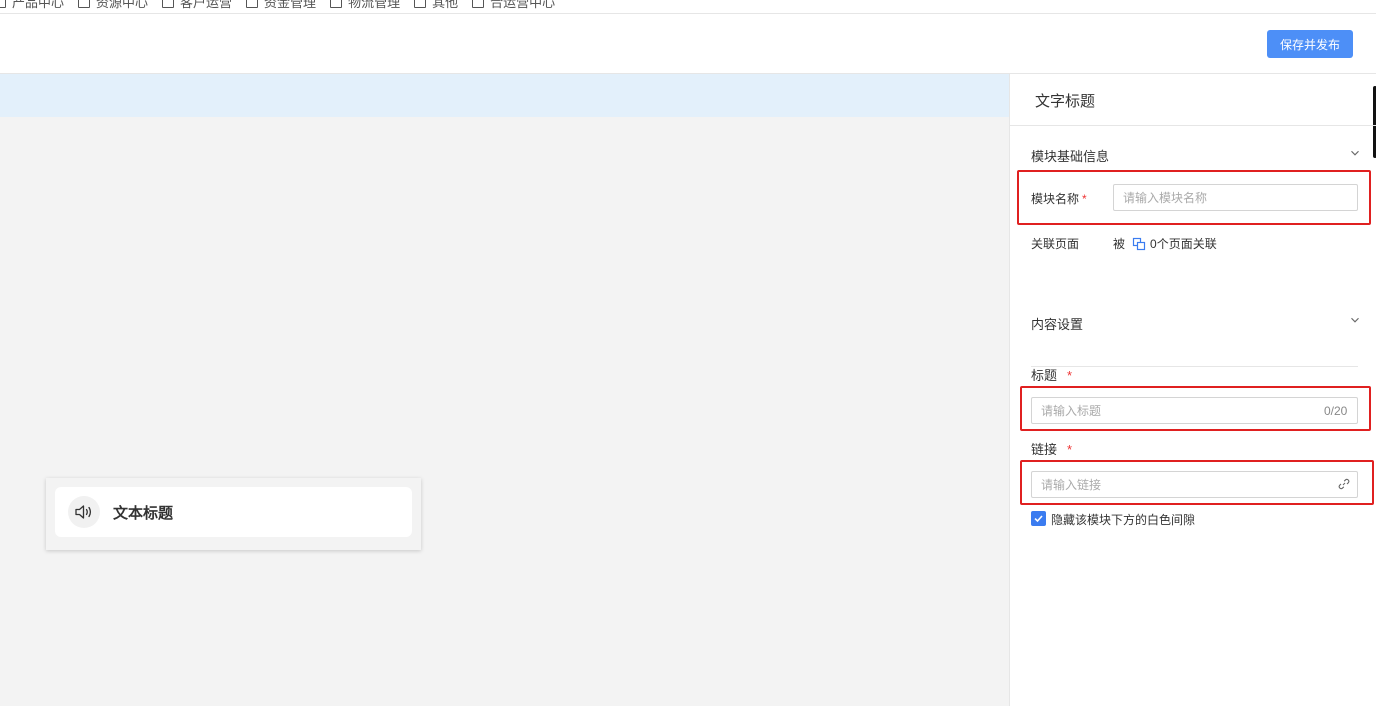 Image resolution: width=1376 pixels, height=706 pixels. I want to click on title-char-counter: 0/20, so click(1336, 411).